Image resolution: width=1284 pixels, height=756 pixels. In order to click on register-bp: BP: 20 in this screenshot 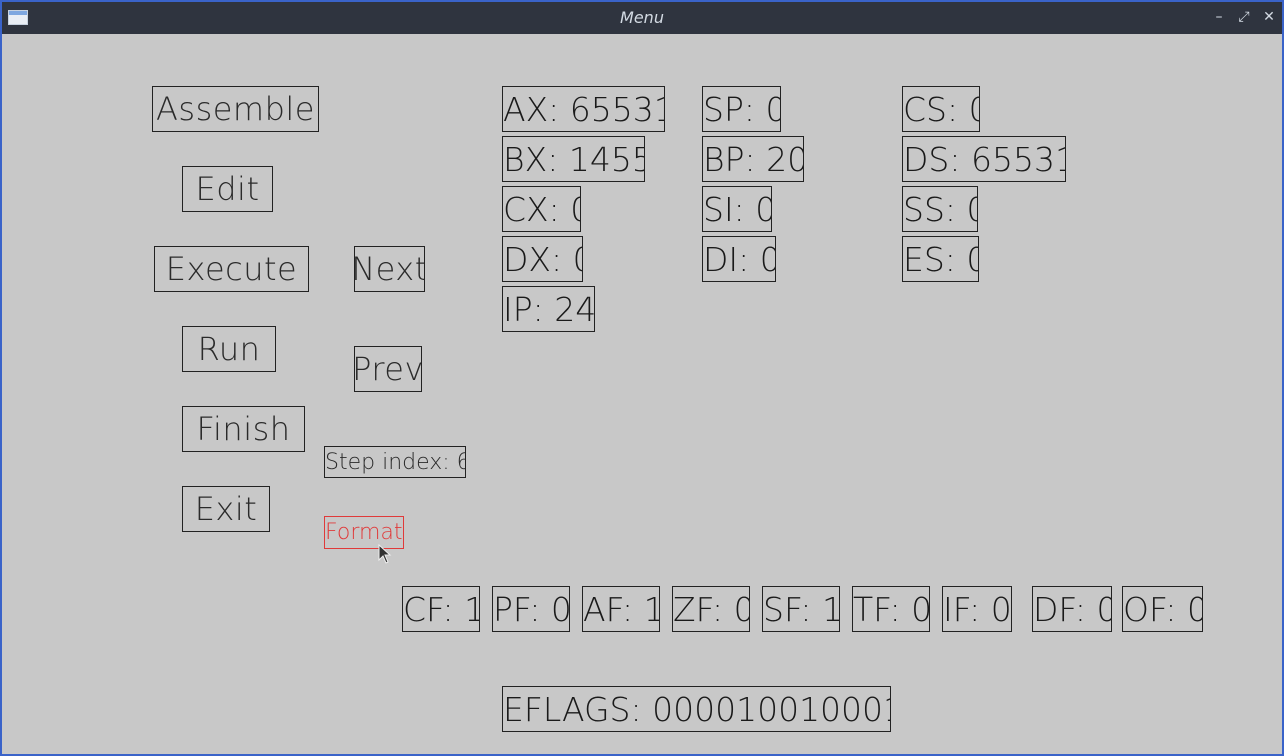, I will do `click(753, 159)`.